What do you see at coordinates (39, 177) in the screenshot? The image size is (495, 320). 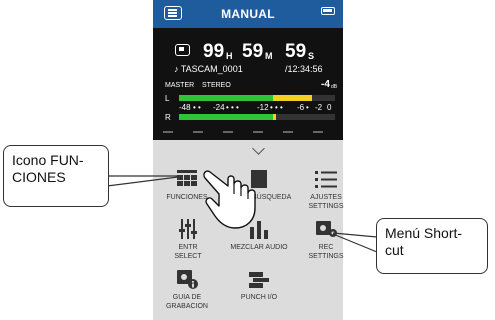 I see `callout-funciones-line-2: CIONES` at bounding box center [39, 177].